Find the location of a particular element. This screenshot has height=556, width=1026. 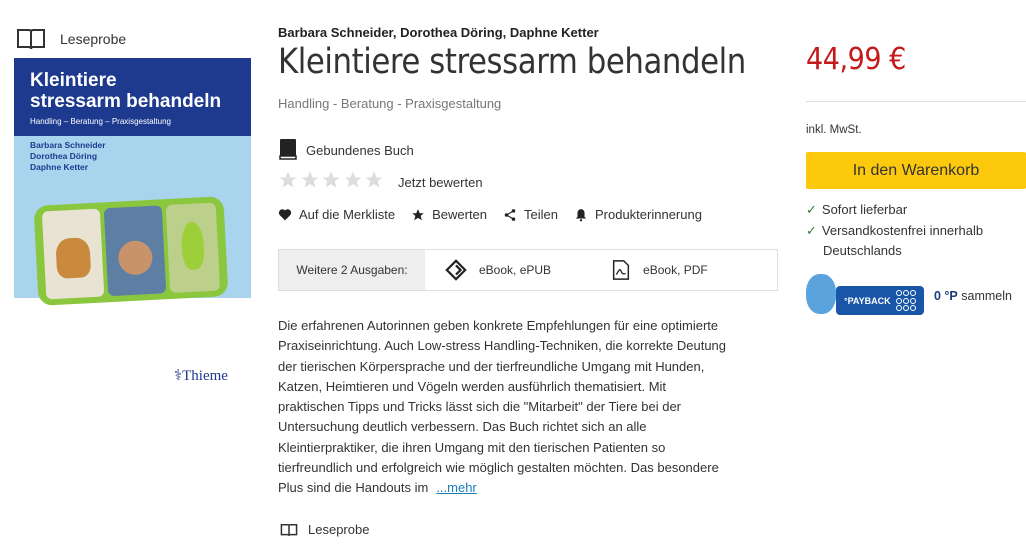

share-button: Teilen is located at coordinates (530, 214).